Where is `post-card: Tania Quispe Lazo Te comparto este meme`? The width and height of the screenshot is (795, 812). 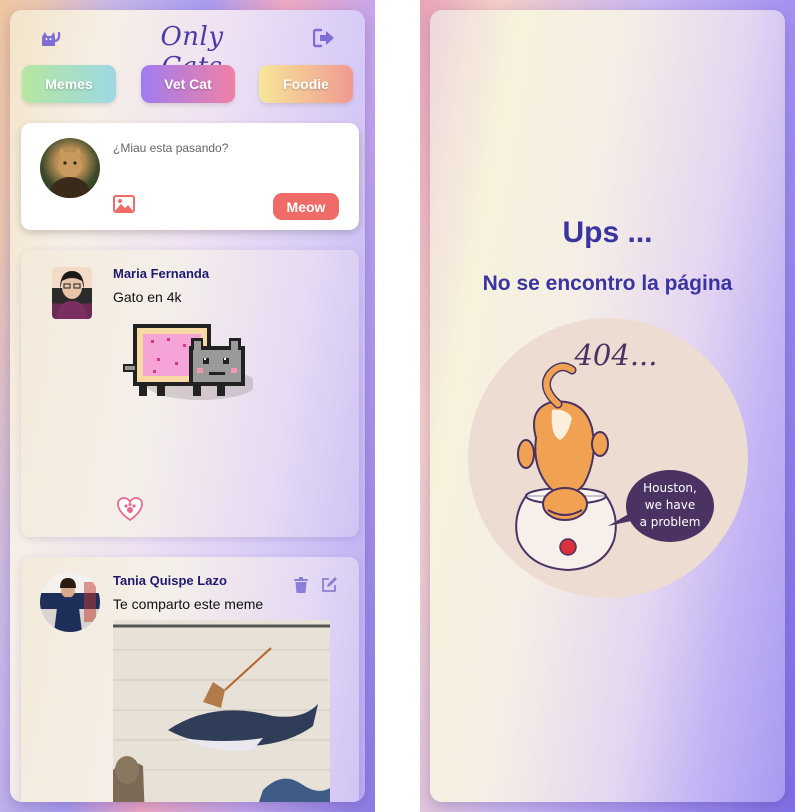 post-card: Tania Quispe Lazo Te comparto este meme is located at coordinates (190, 679).